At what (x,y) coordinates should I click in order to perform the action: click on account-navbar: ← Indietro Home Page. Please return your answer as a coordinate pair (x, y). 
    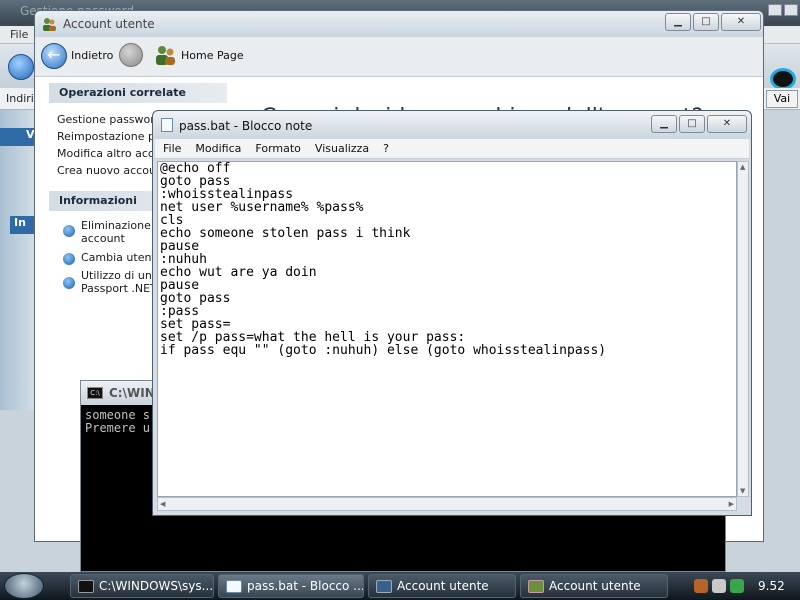
    Looking at the image, I should click on (399, 57).